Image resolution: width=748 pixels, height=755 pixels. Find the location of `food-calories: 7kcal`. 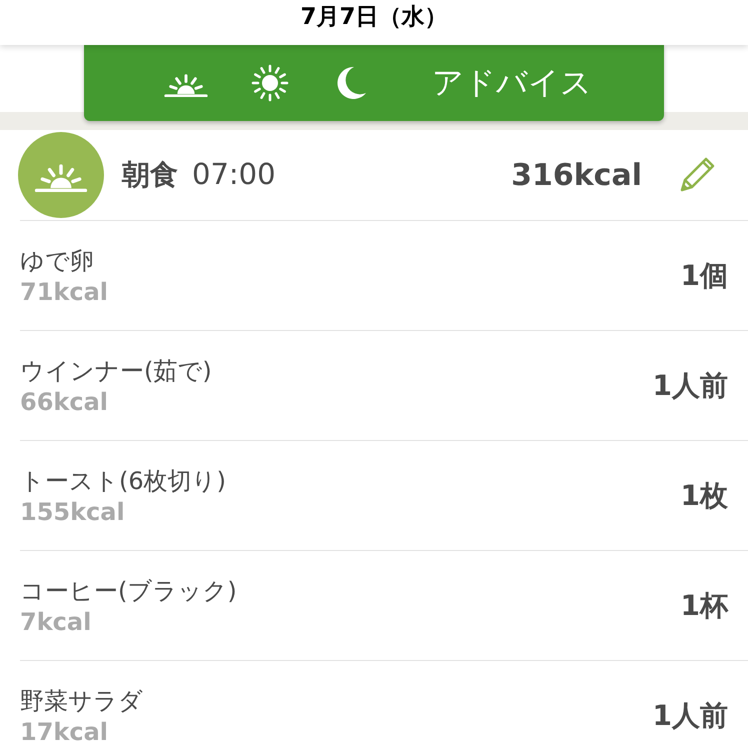

food-calories: 7kcal is located at coordinates (56, 621).